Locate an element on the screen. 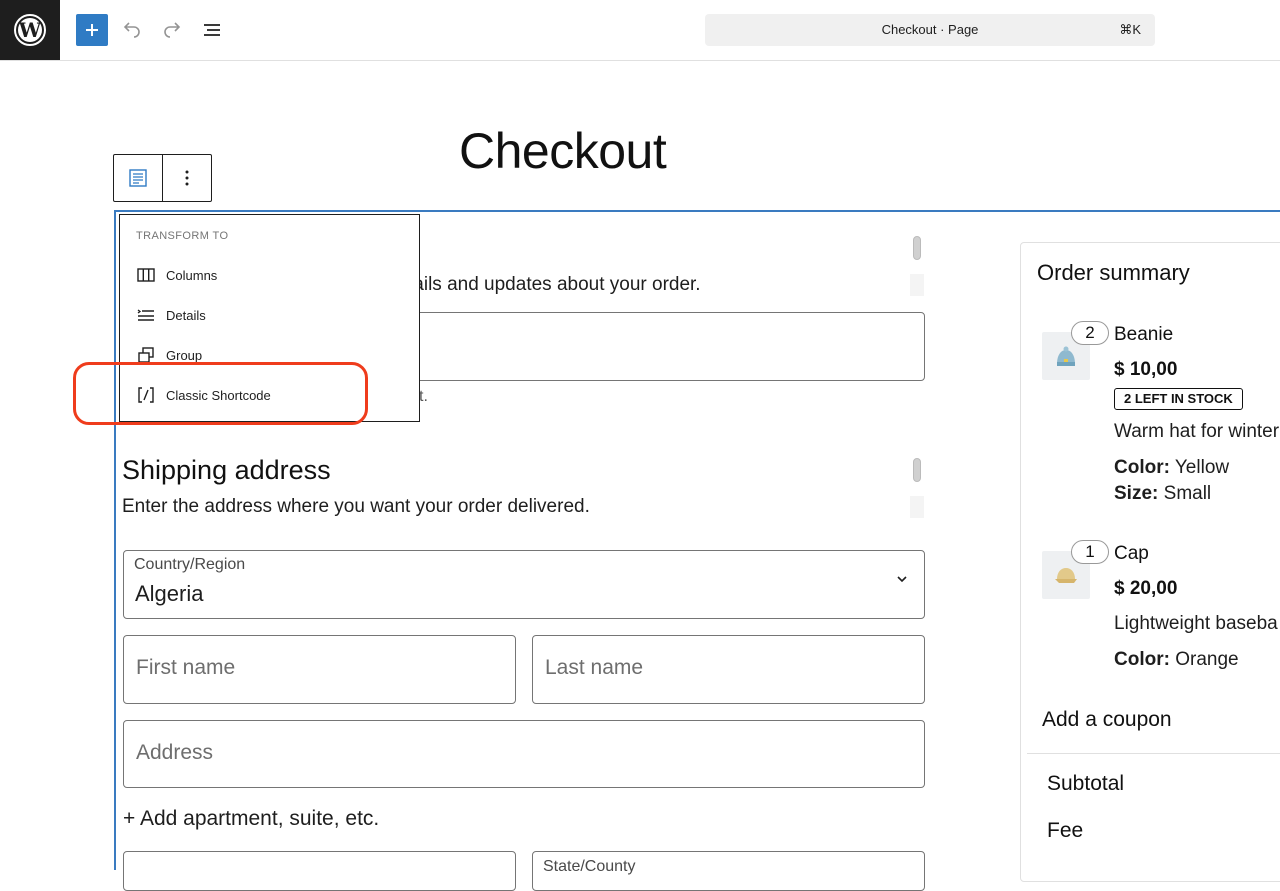  block-toolbar is located at coordinates (162, 178).